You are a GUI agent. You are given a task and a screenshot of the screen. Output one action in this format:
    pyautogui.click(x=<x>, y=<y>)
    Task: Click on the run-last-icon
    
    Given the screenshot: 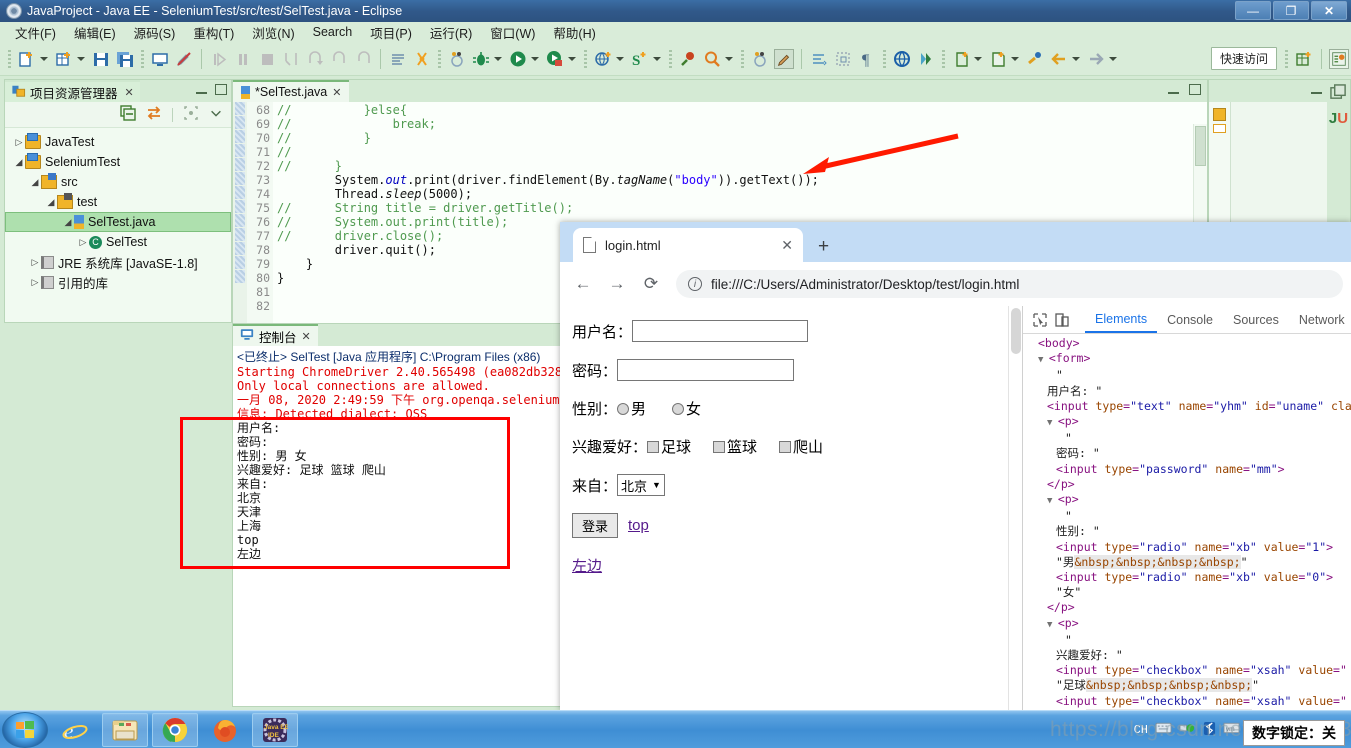 What is the action you would take?
    pyautogui.click(x=555, y=59)
    